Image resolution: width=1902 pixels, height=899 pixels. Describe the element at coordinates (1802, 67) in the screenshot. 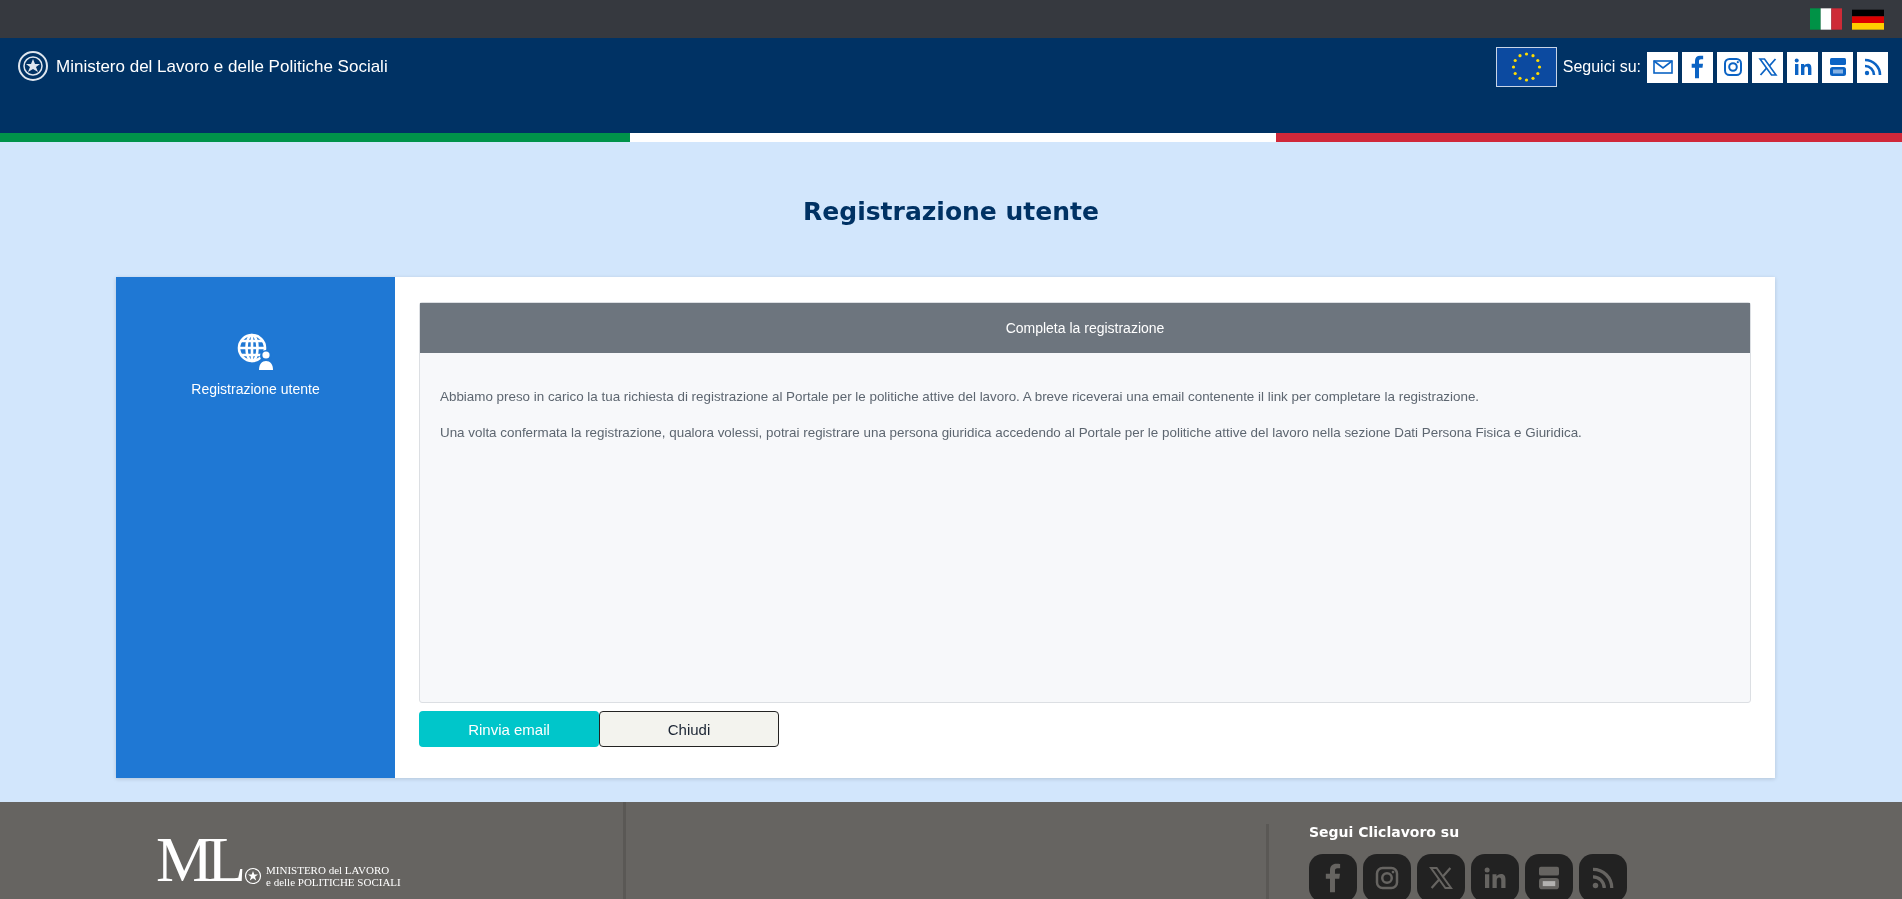

I see `linkedin-button` at that location.